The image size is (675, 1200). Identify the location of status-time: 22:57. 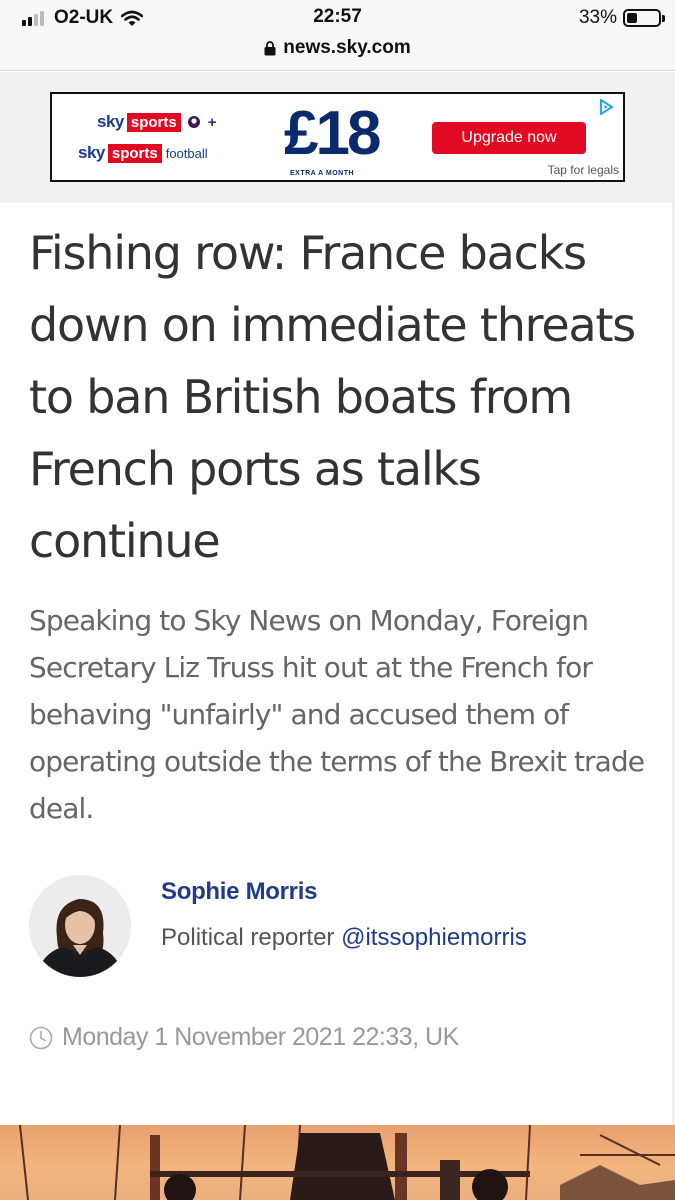
(337, 16).